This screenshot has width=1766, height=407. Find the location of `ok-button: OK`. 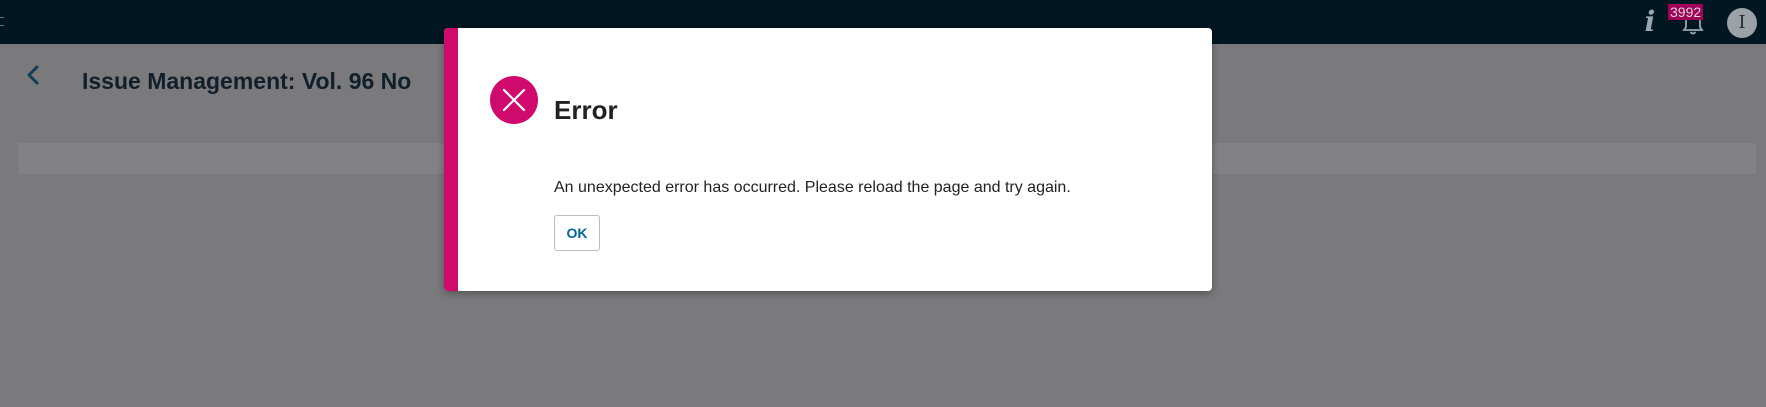

ok-button: OK is located at coordinates (577, 233).